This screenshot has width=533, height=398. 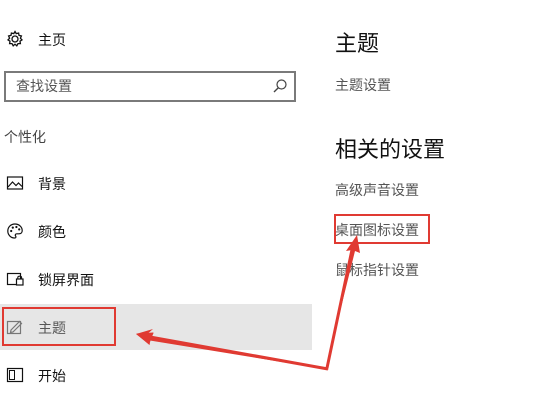 What do you see at coordinates (357, 44) in the screenshot?
I see `page-title: 主题` at bounding box center [357, 44].